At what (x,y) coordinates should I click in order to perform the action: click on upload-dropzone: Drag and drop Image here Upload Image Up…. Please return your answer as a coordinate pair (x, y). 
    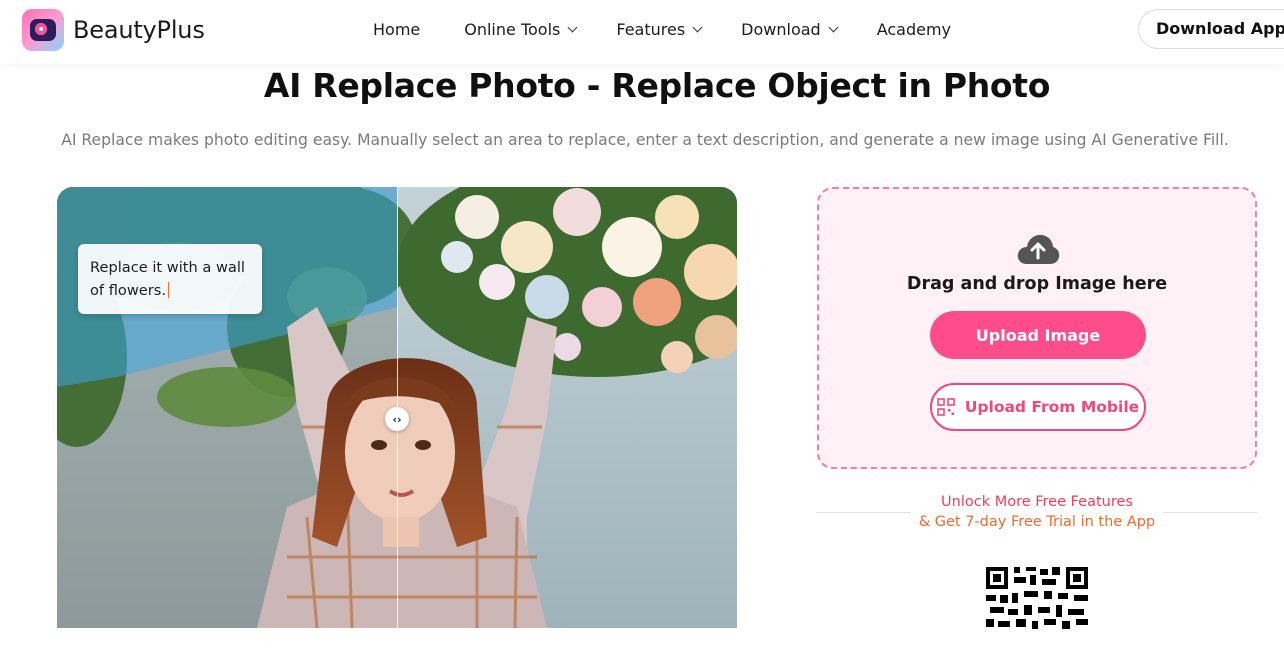
    Looking at the image, I should click on (1037, 328).